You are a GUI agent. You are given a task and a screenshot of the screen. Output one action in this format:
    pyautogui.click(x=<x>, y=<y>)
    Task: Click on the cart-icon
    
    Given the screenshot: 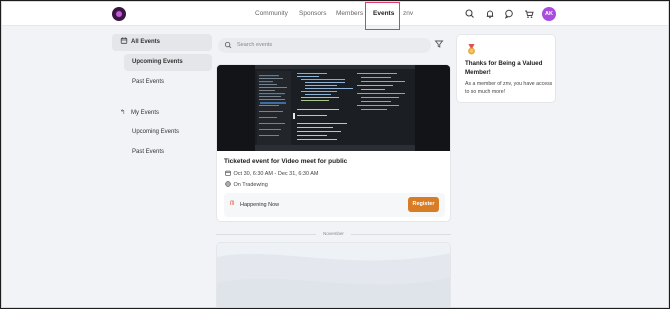 What is the action you would take?
    pyautogui.click(x=529, y=14)
    